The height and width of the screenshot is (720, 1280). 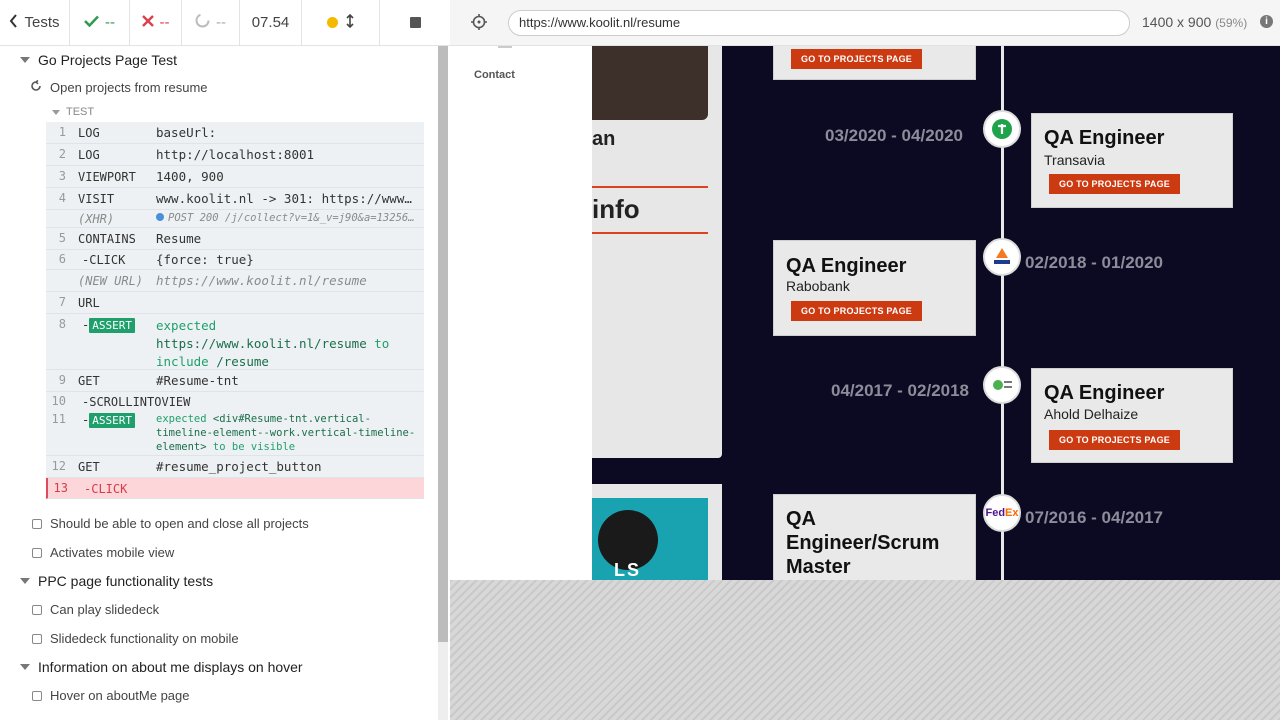 What do you see at coordinates (235, 281) in the screenshot?
I see `new-url-row: (NEW URL) https://www.koolit.nl/resume` at bounding box center [235, 281].